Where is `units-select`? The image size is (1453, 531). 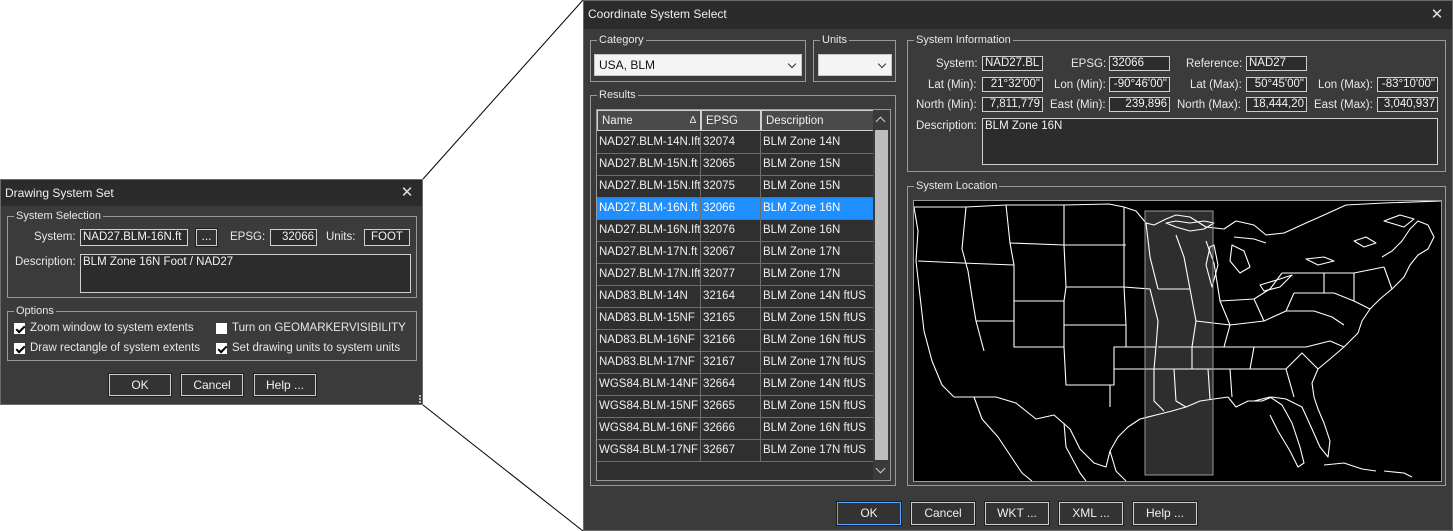 units-select is located at coordinates (855, 65).